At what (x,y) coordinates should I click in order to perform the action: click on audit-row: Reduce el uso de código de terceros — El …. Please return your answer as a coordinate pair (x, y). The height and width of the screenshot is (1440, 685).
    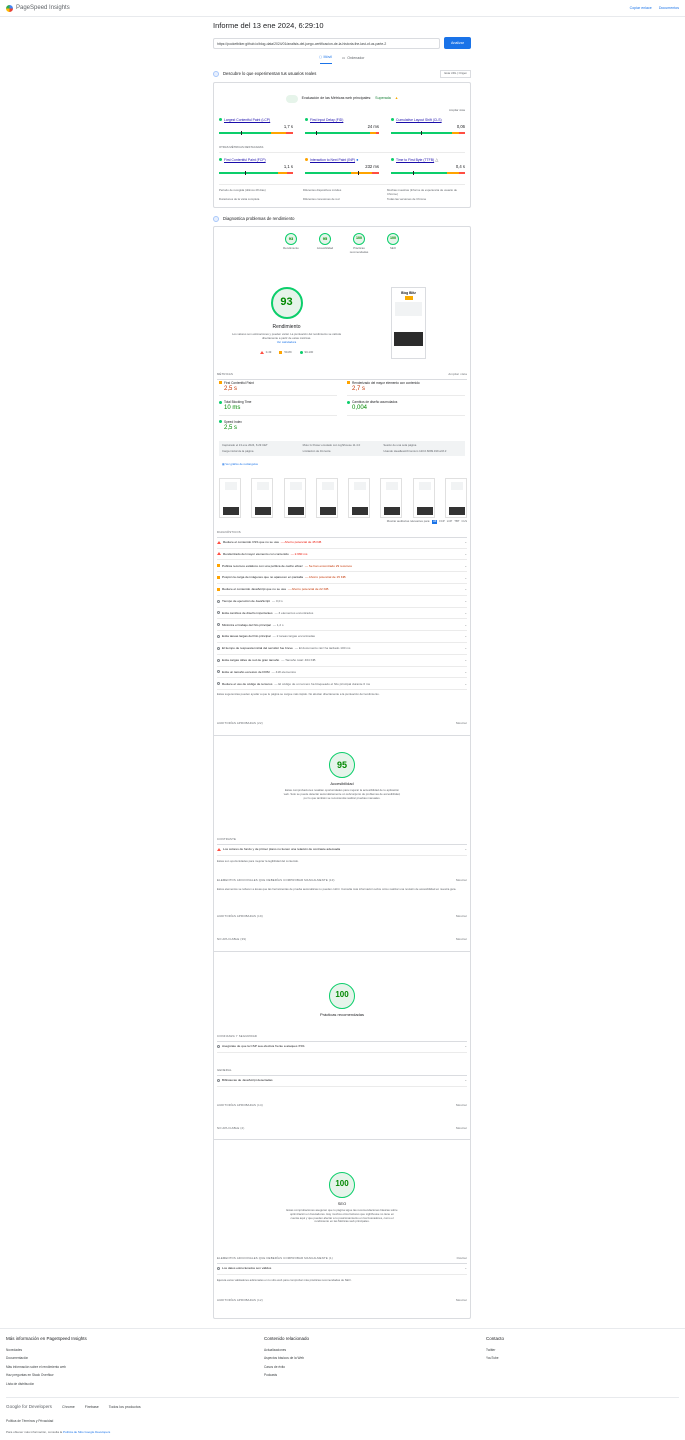
    Looking at the image, I should click on (342, 684).